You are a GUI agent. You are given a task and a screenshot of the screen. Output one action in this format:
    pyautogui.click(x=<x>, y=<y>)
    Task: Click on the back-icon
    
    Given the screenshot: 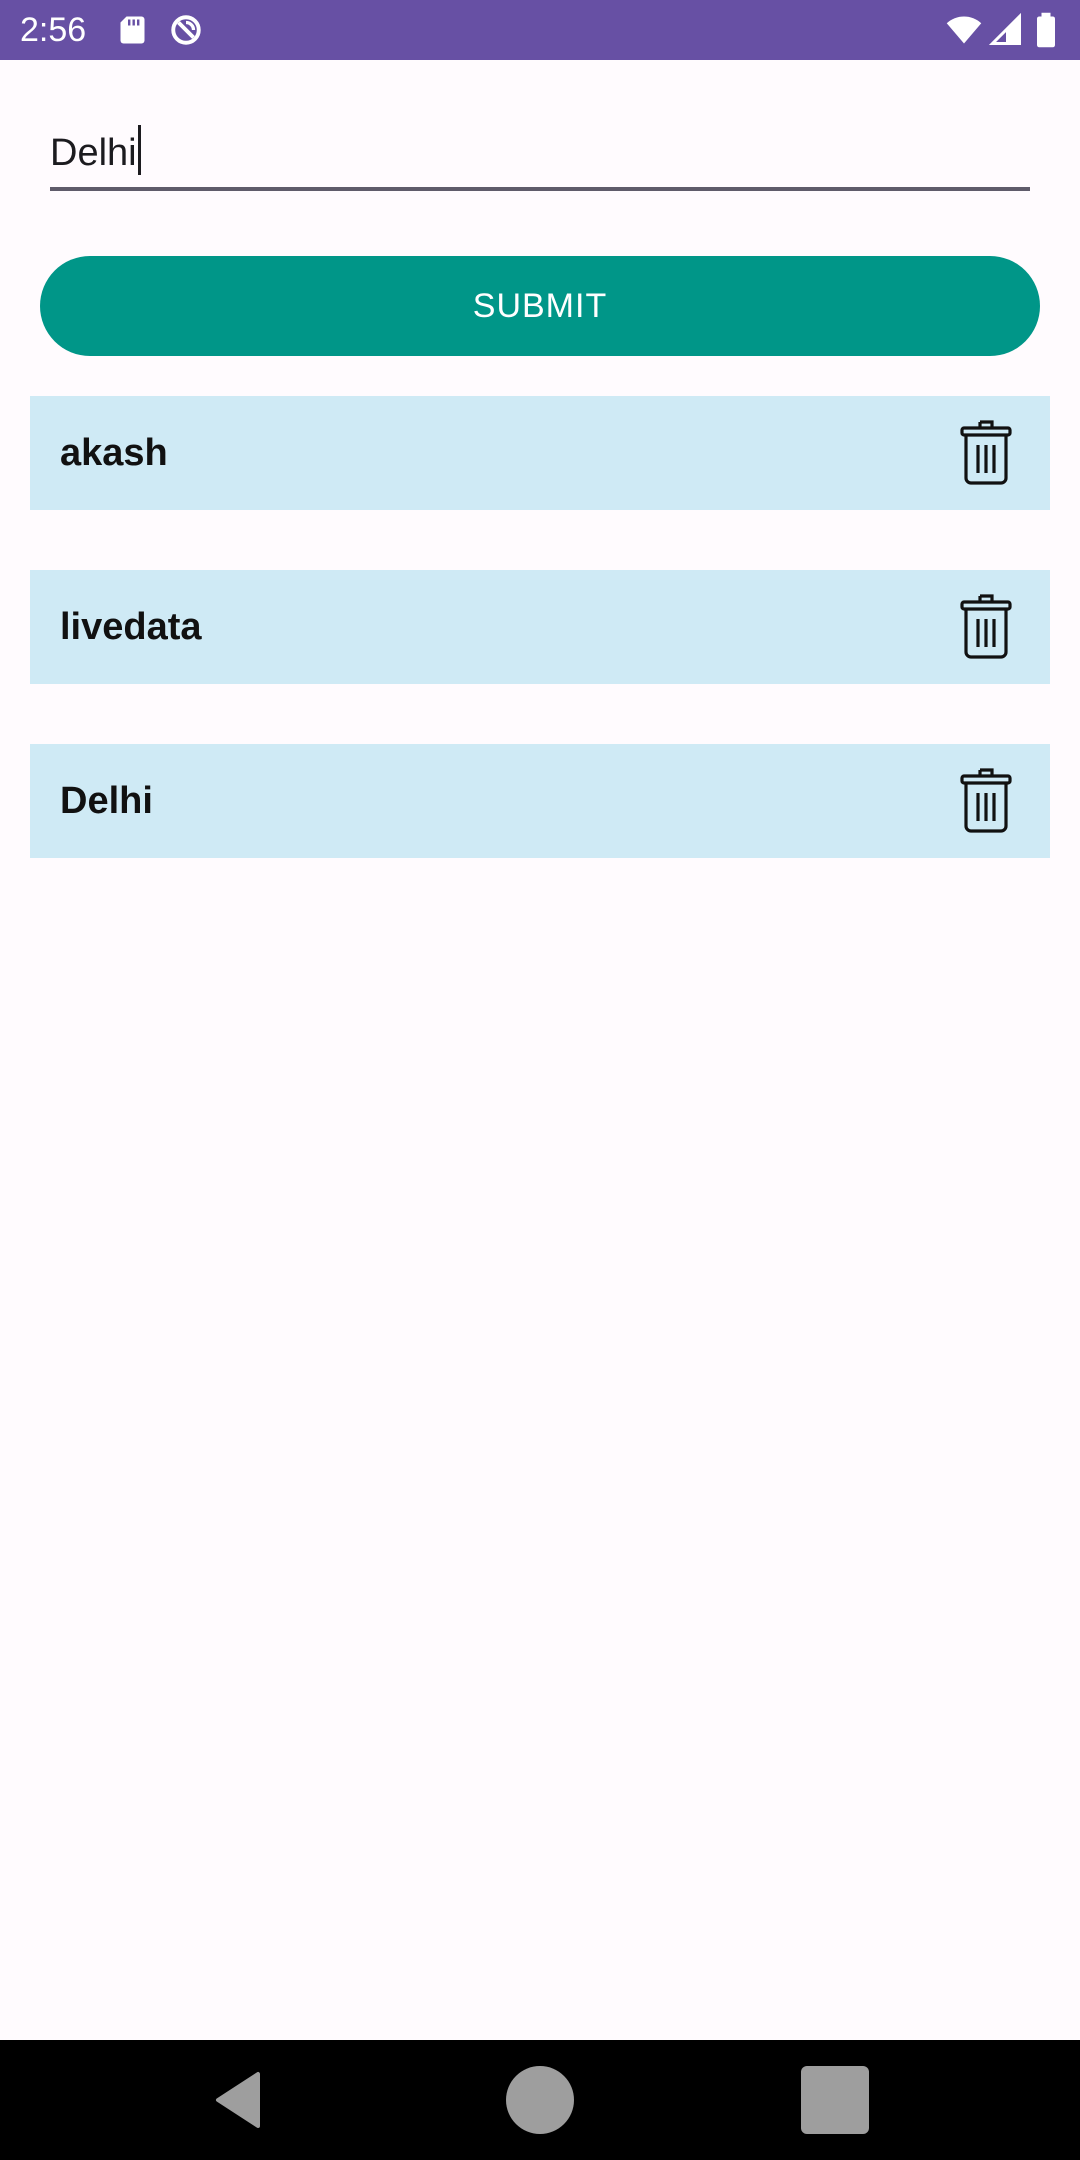 What is the action you would take?
    pyautogui.click(x=242, y=2100)
    